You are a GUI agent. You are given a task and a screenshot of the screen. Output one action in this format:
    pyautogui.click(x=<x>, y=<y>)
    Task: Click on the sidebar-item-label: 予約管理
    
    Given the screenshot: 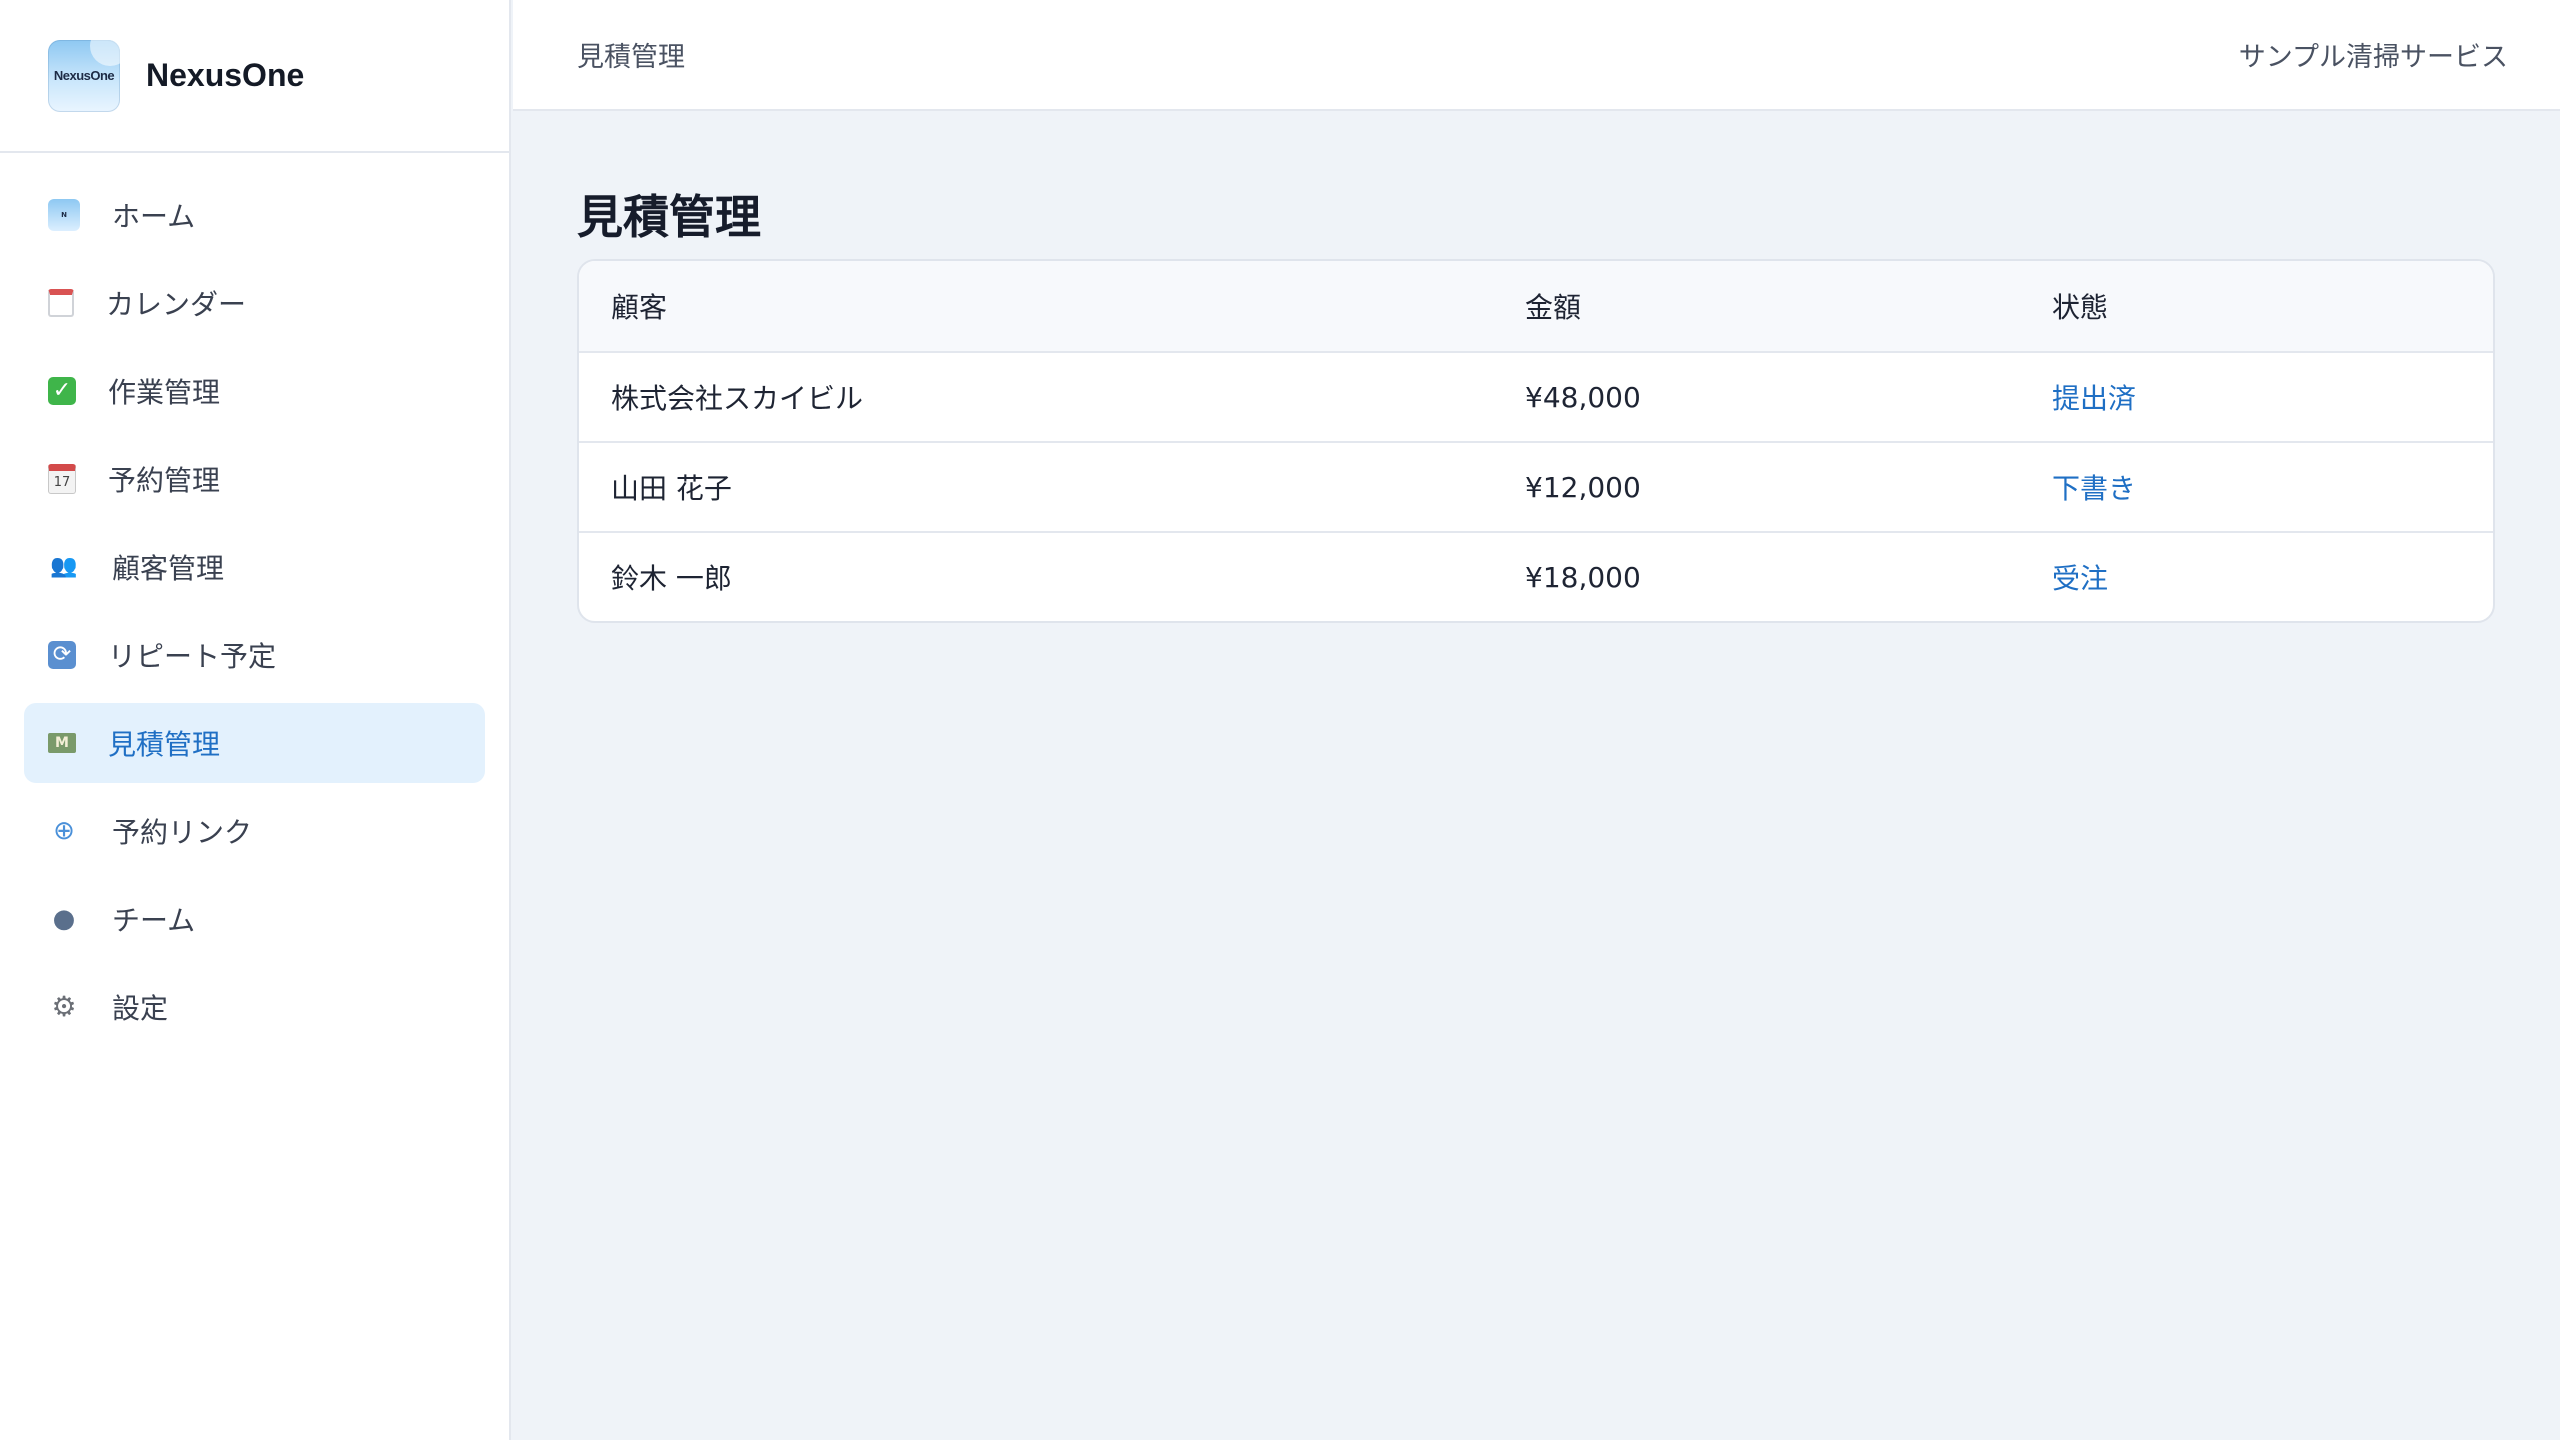 What is the action you would take?
    pyautogui.click(x=164, y=480)
    